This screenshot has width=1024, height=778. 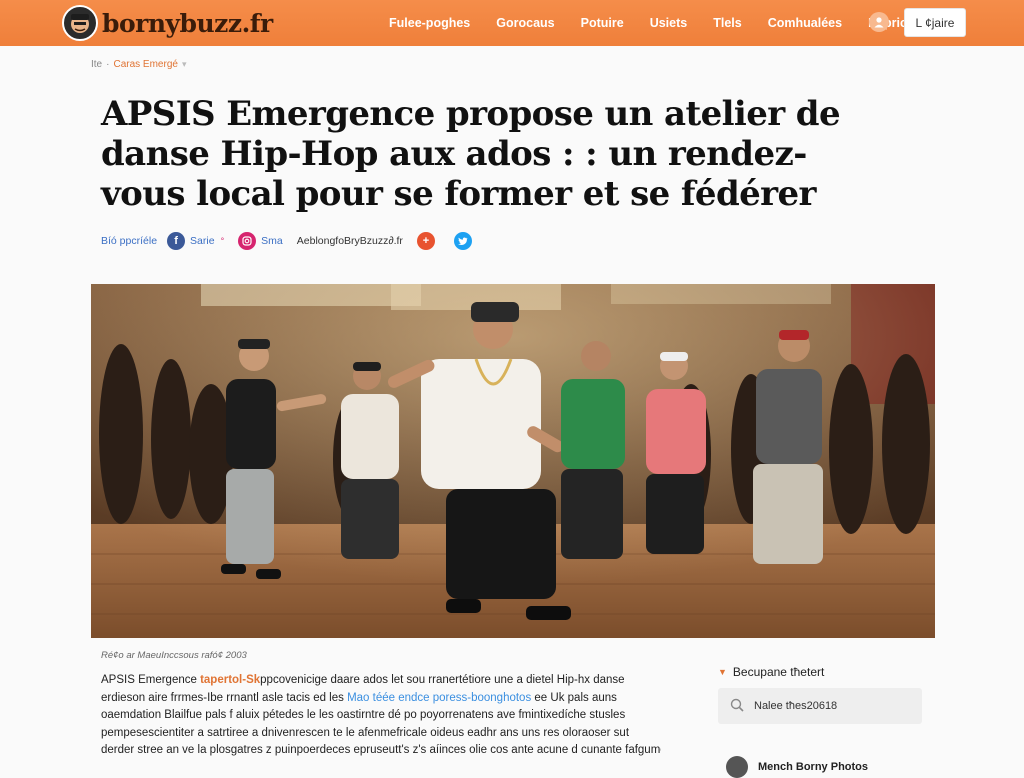 What do you see at coordinates (184, 64) in the screenshot?
I see `chevron-down-icon: ▾` at bounding box center [184, 64].